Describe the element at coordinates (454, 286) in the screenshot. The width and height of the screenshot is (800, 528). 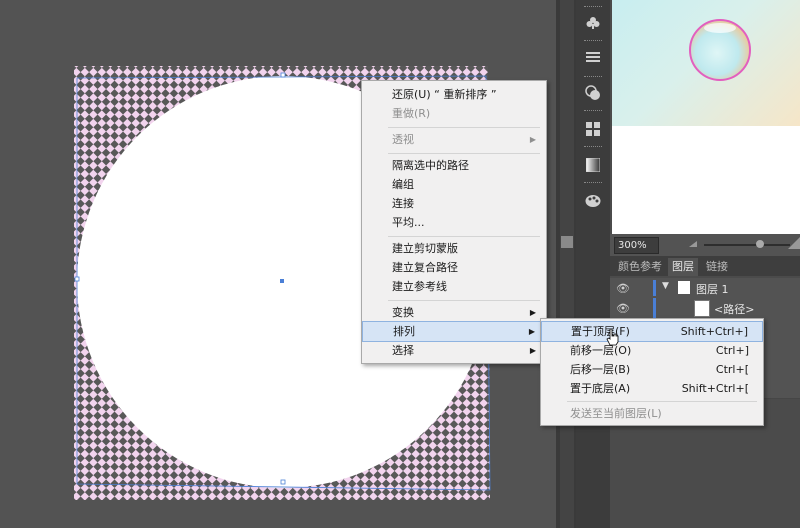
I see `menu-item-make-guides: 建立参考线` at that location.